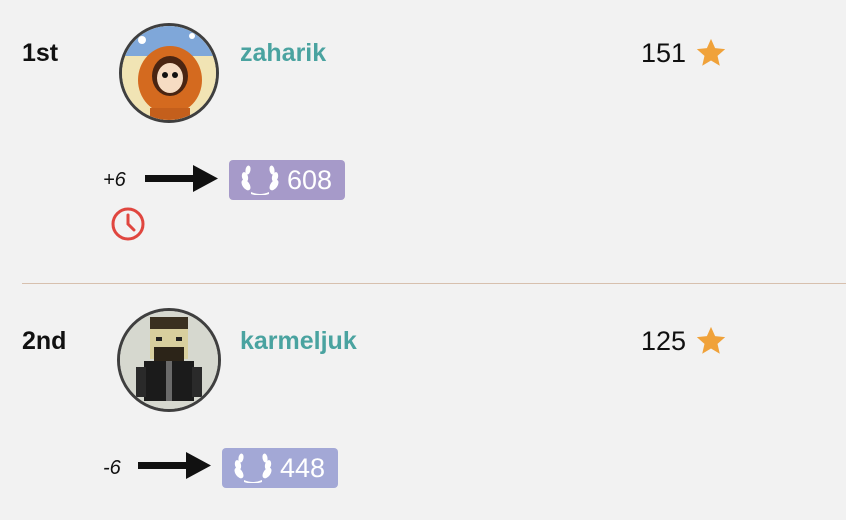  Describe the element at coordinates (303, 467) in the screenshot. I see `rating-value: 448` at that location.